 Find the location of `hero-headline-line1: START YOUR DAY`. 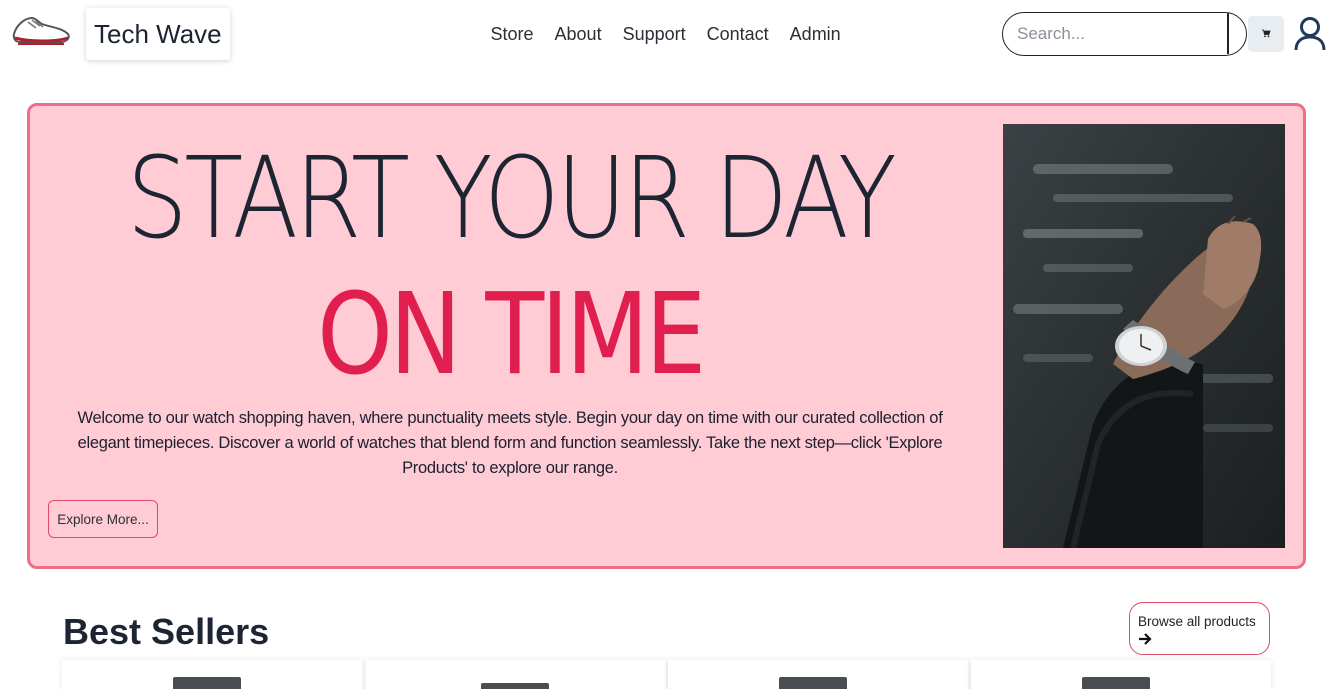

hero-headline-line1: START YOUR DAY is located at coordinates (511, 199).